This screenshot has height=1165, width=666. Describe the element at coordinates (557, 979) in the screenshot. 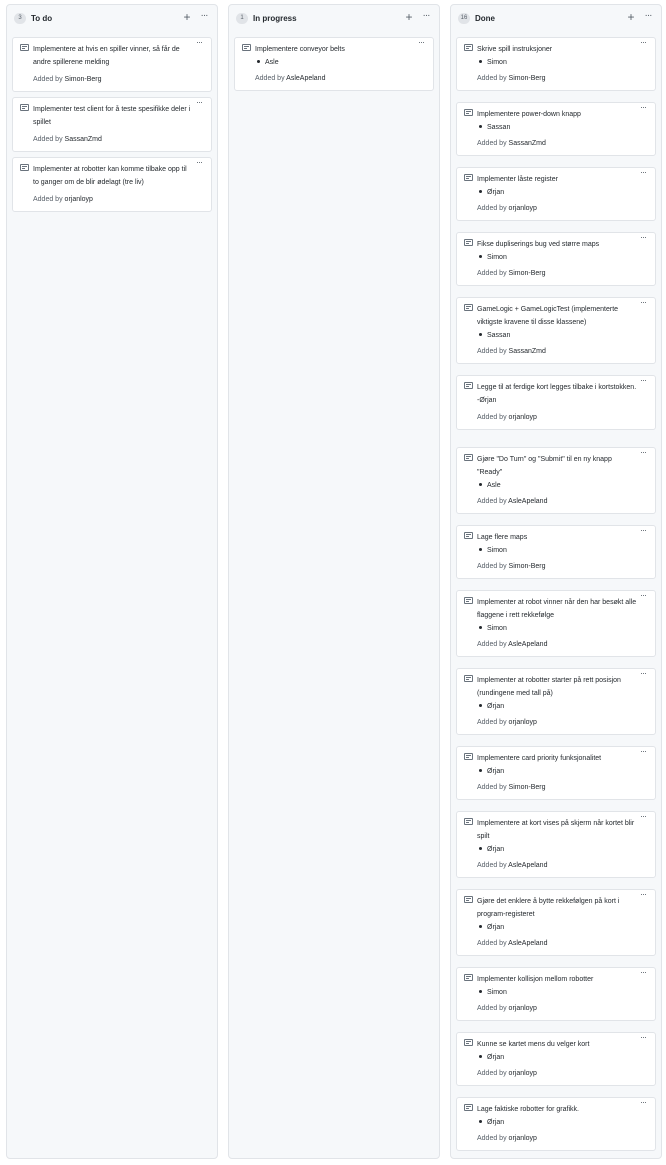

I see `card-title: Implementer kollisjon mellom robotter` at that location.